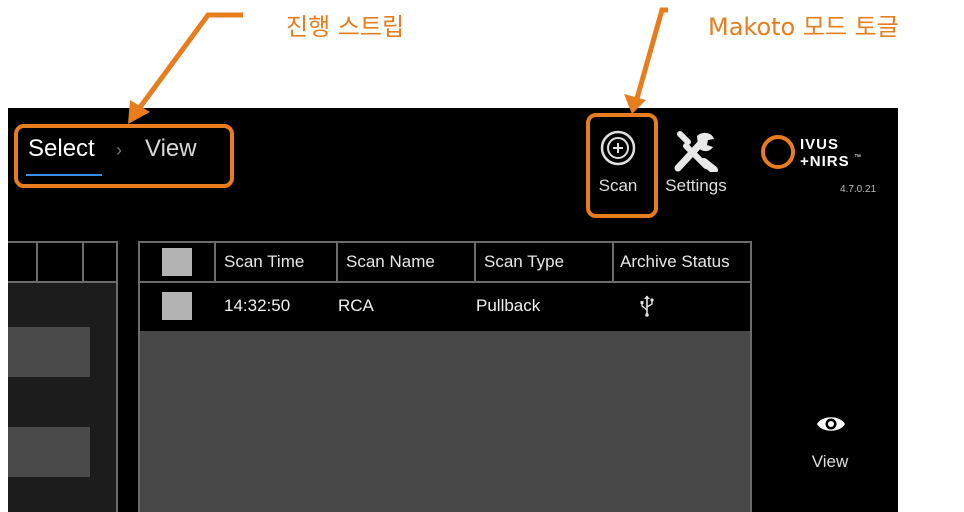 Image resolution: width=964 pixels, height=512 pixels. I want to click on breadcrumb-select: Select, so click(61, 149).